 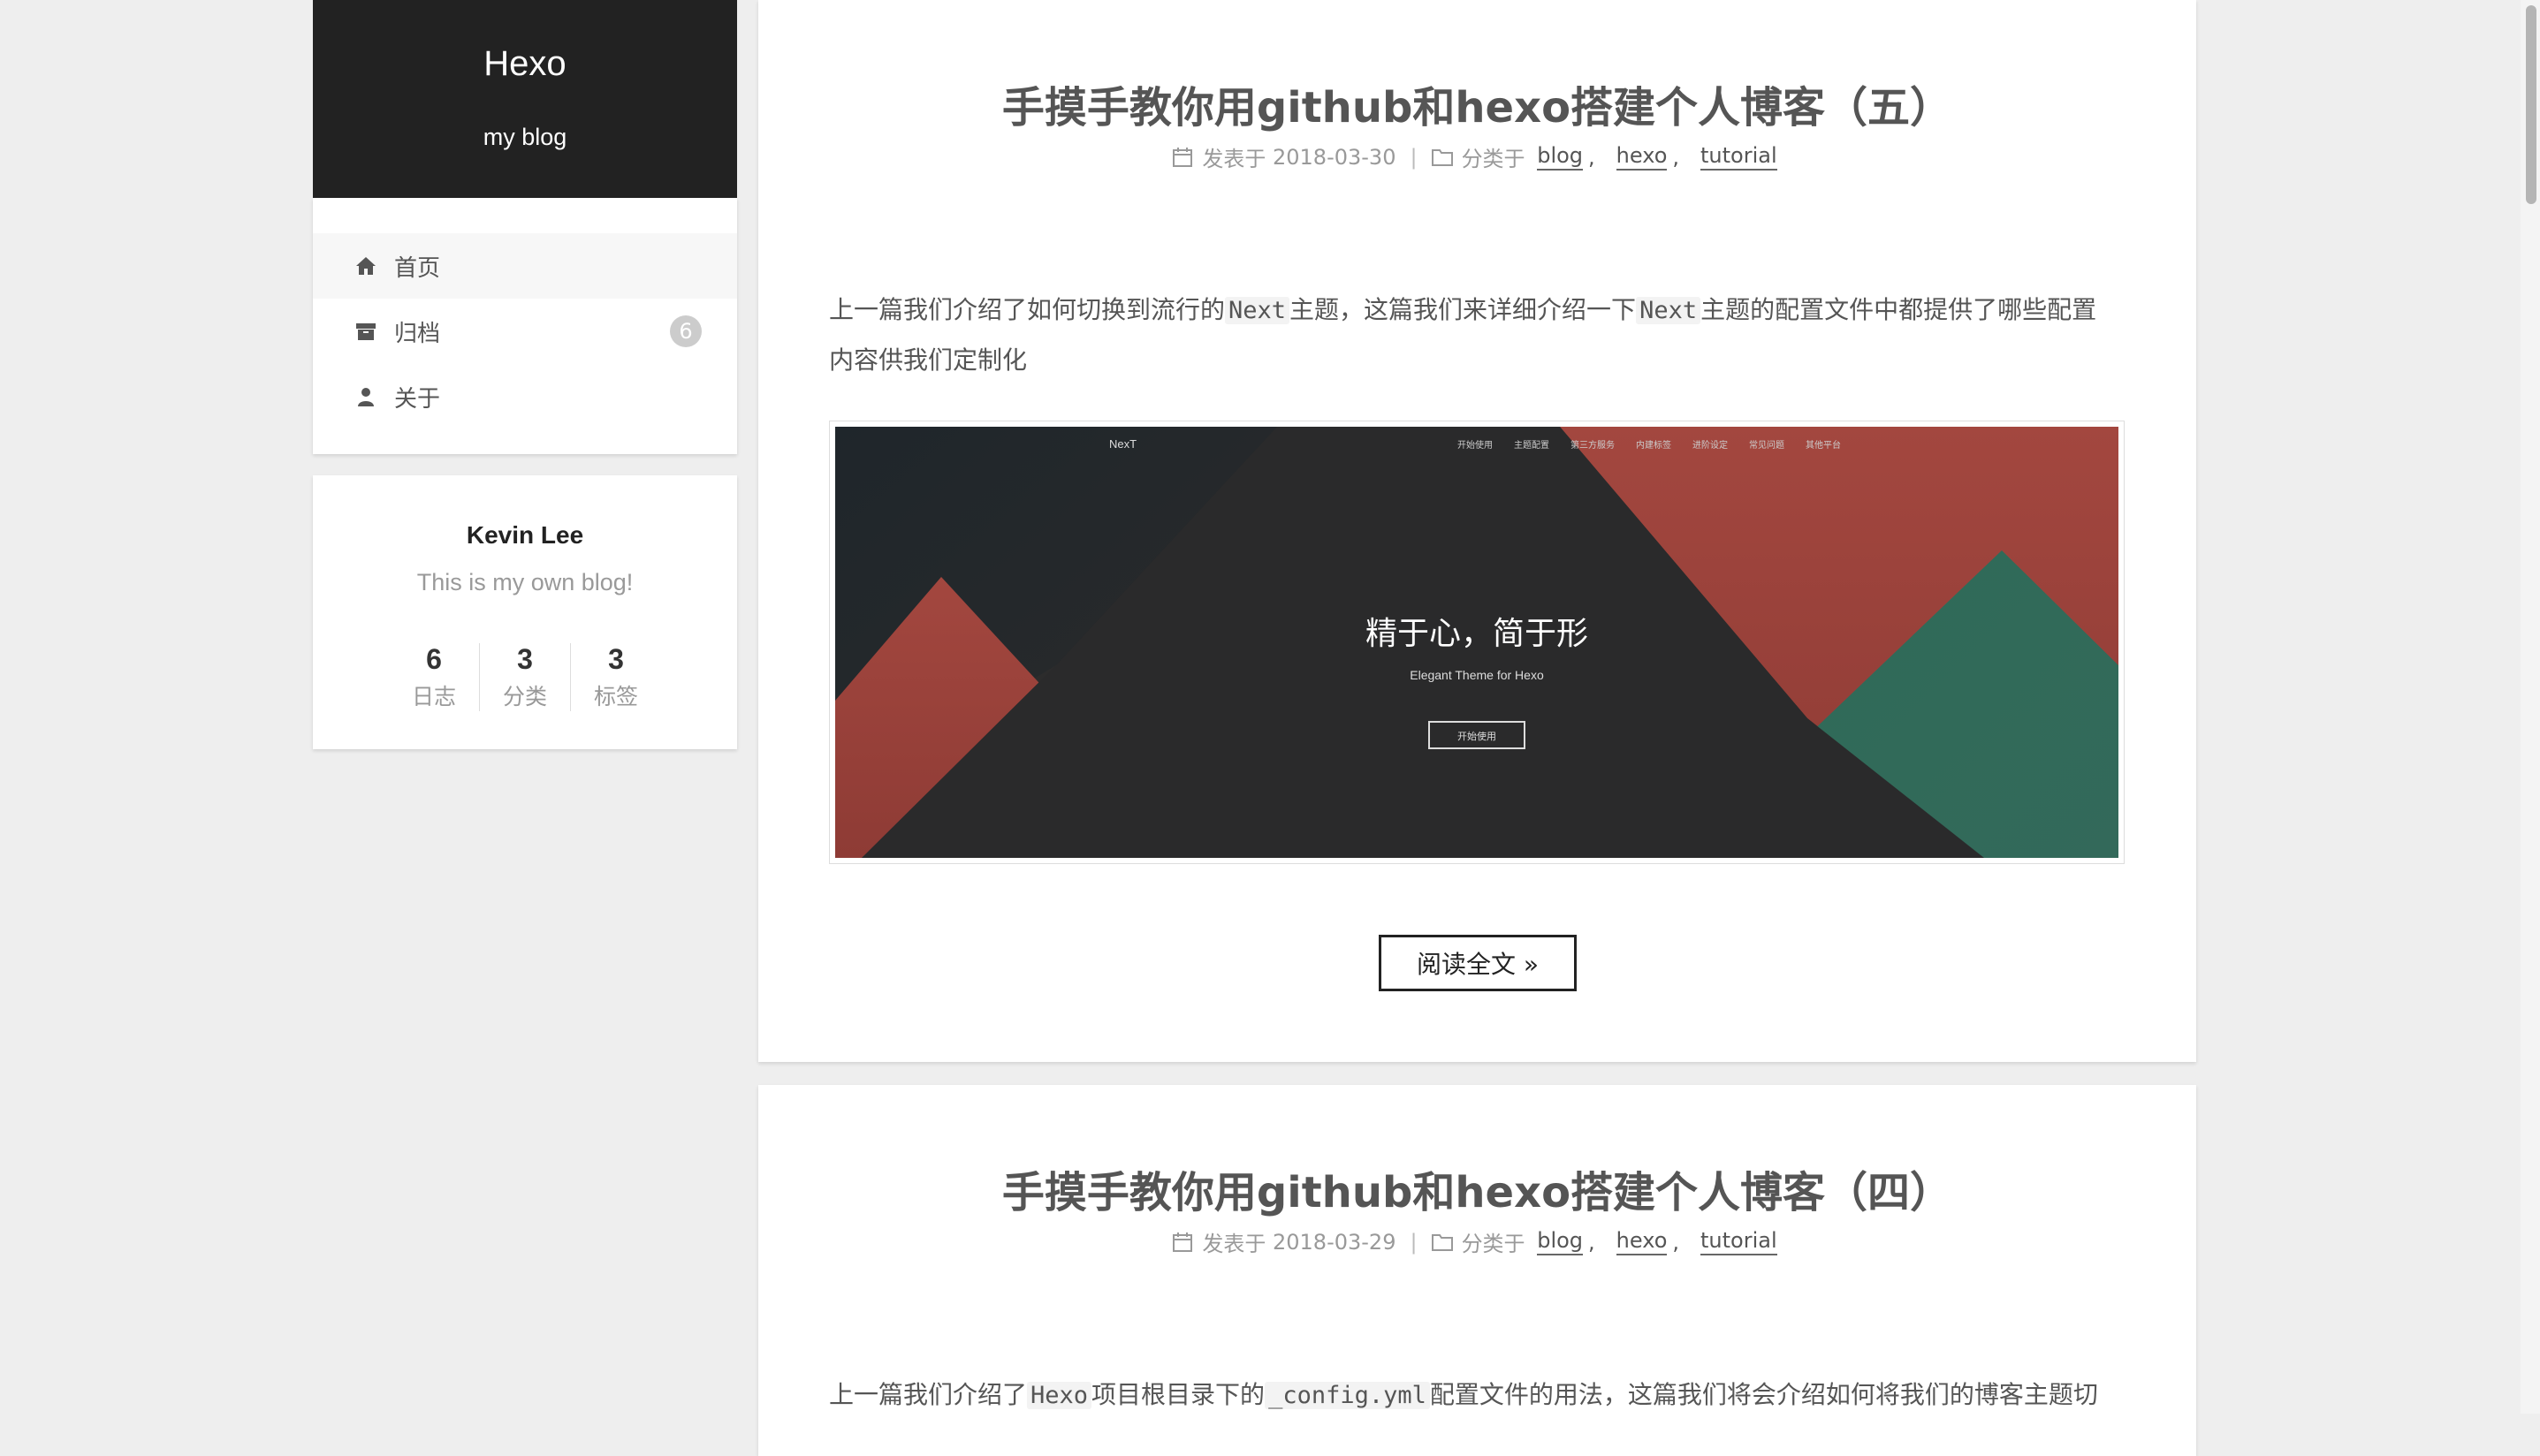 I want to click on post-date: 2018-03-30, so click(x=1334, y=157).